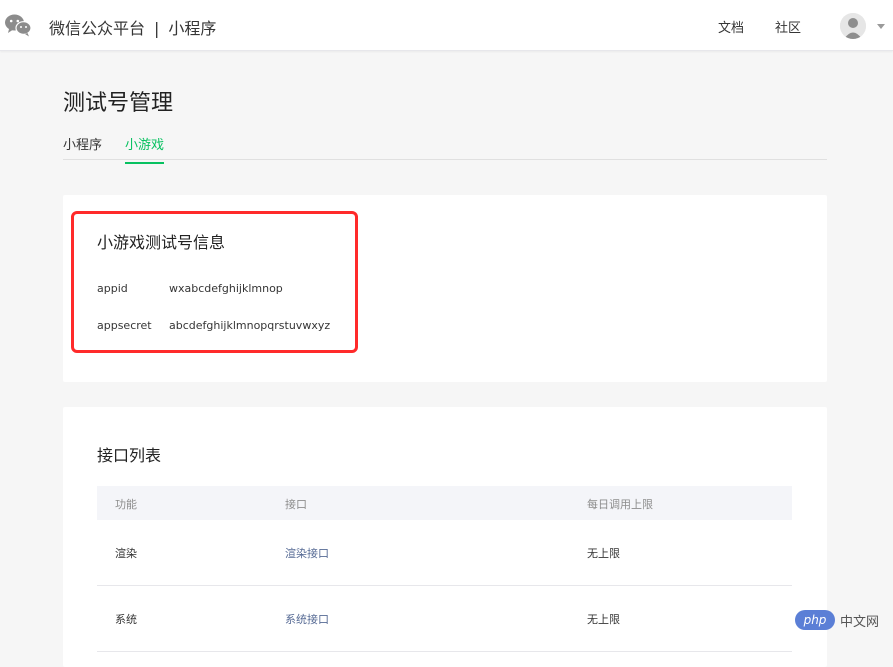 The width and height of the screenshot is (893, 667). Describe the element at coordinates (444, 619) in the screenshot. I see `table-row: 系统 系统接口 无上限` at that location.